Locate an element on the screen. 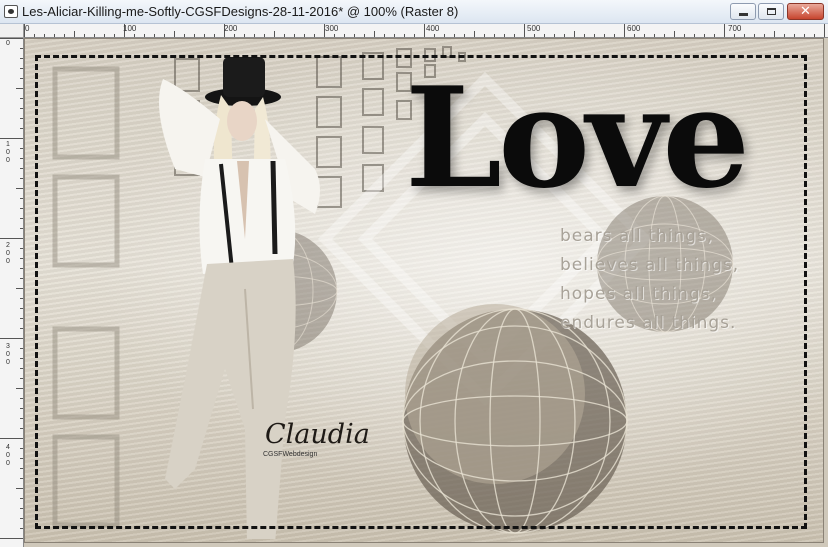  maximize-button is located at coordinates (771, 11).